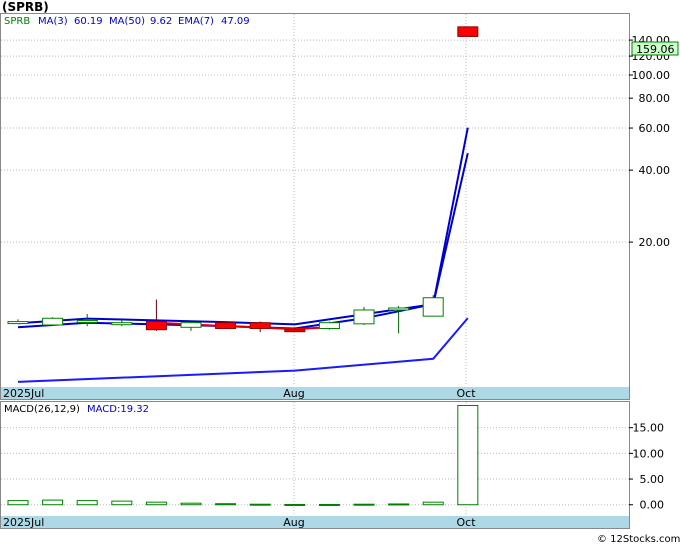 The width and height of the screenshot is (680, 546). Describe the element at coordinates (655, 242) in the screenshot. I see `price-tick-label: 20.00` at that location.